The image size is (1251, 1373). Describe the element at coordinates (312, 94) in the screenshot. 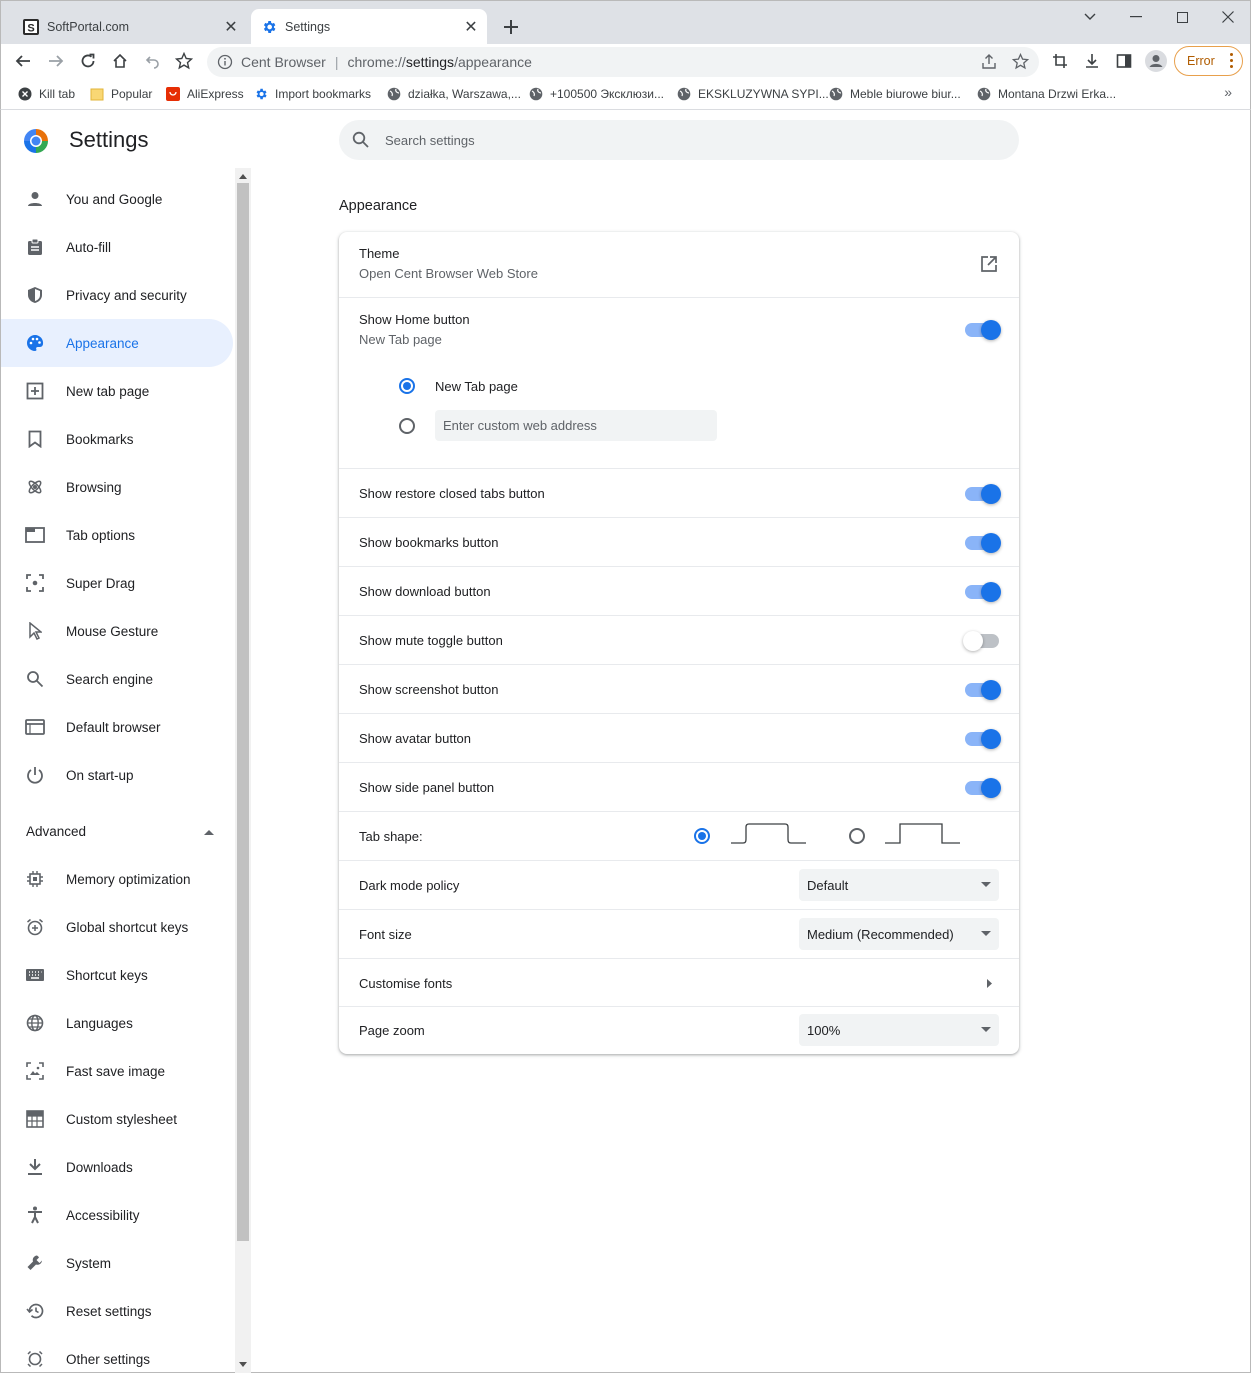

I see `bookmark-item: Import bookmarks` at that location.